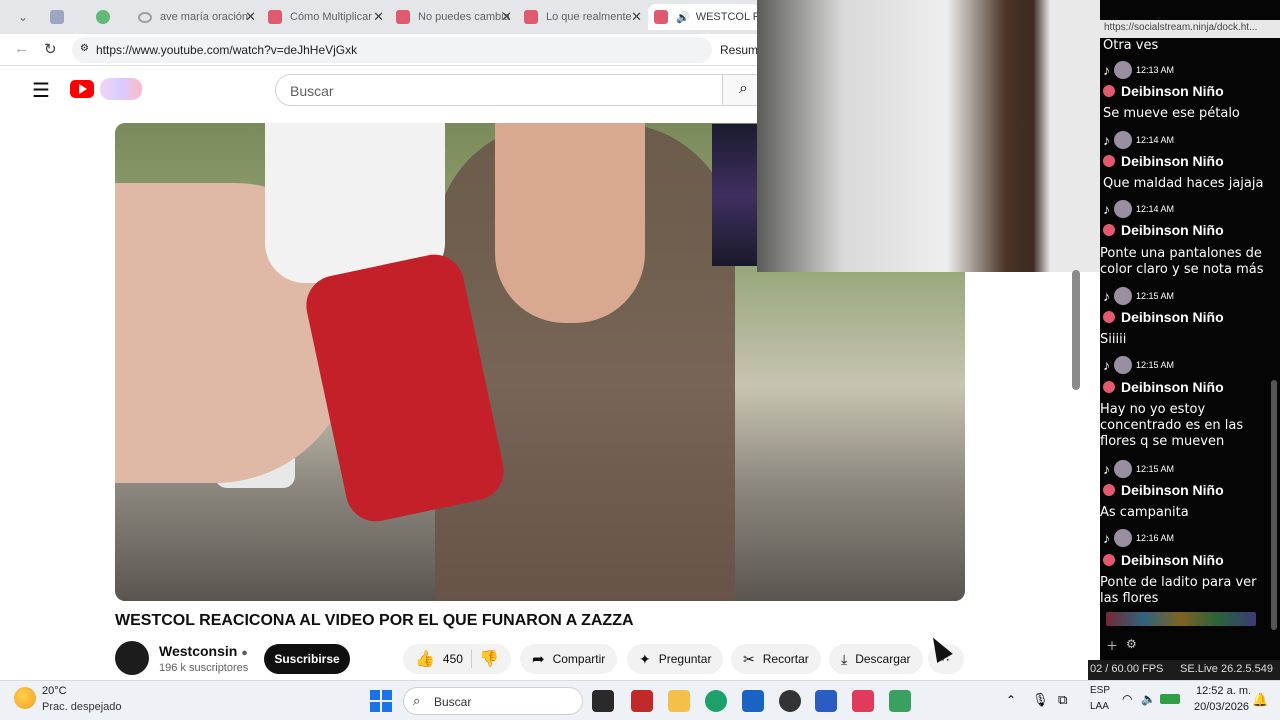  Describe the element at coordinates (1170, 699) in the screenshot. I see `battery-icon` at that location.